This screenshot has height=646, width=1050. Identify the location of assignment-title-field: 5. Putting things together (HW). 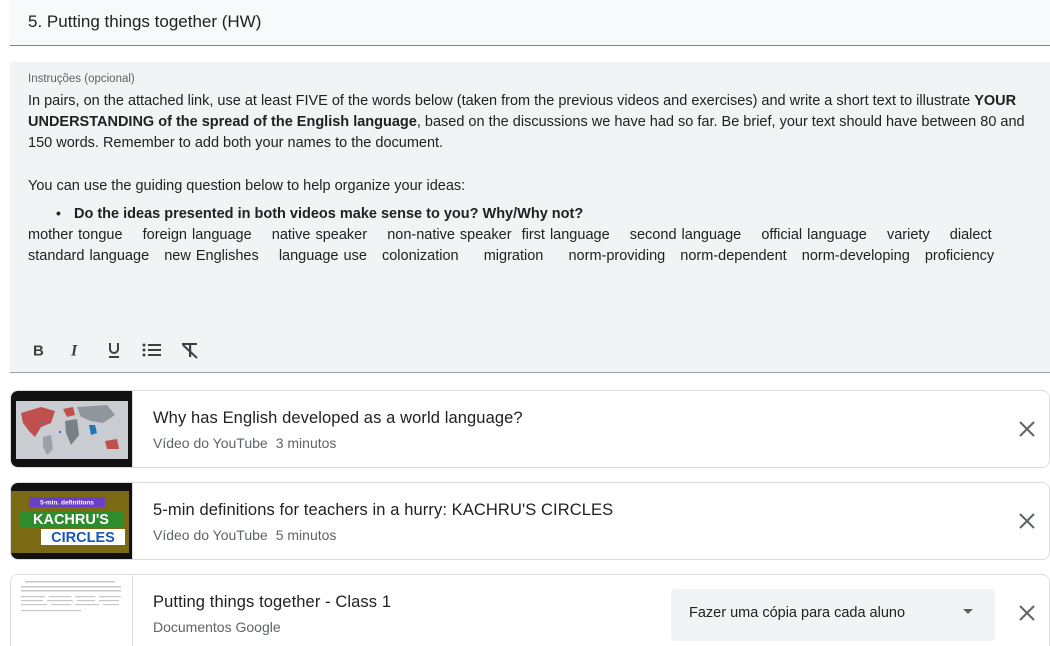
(530, 23).